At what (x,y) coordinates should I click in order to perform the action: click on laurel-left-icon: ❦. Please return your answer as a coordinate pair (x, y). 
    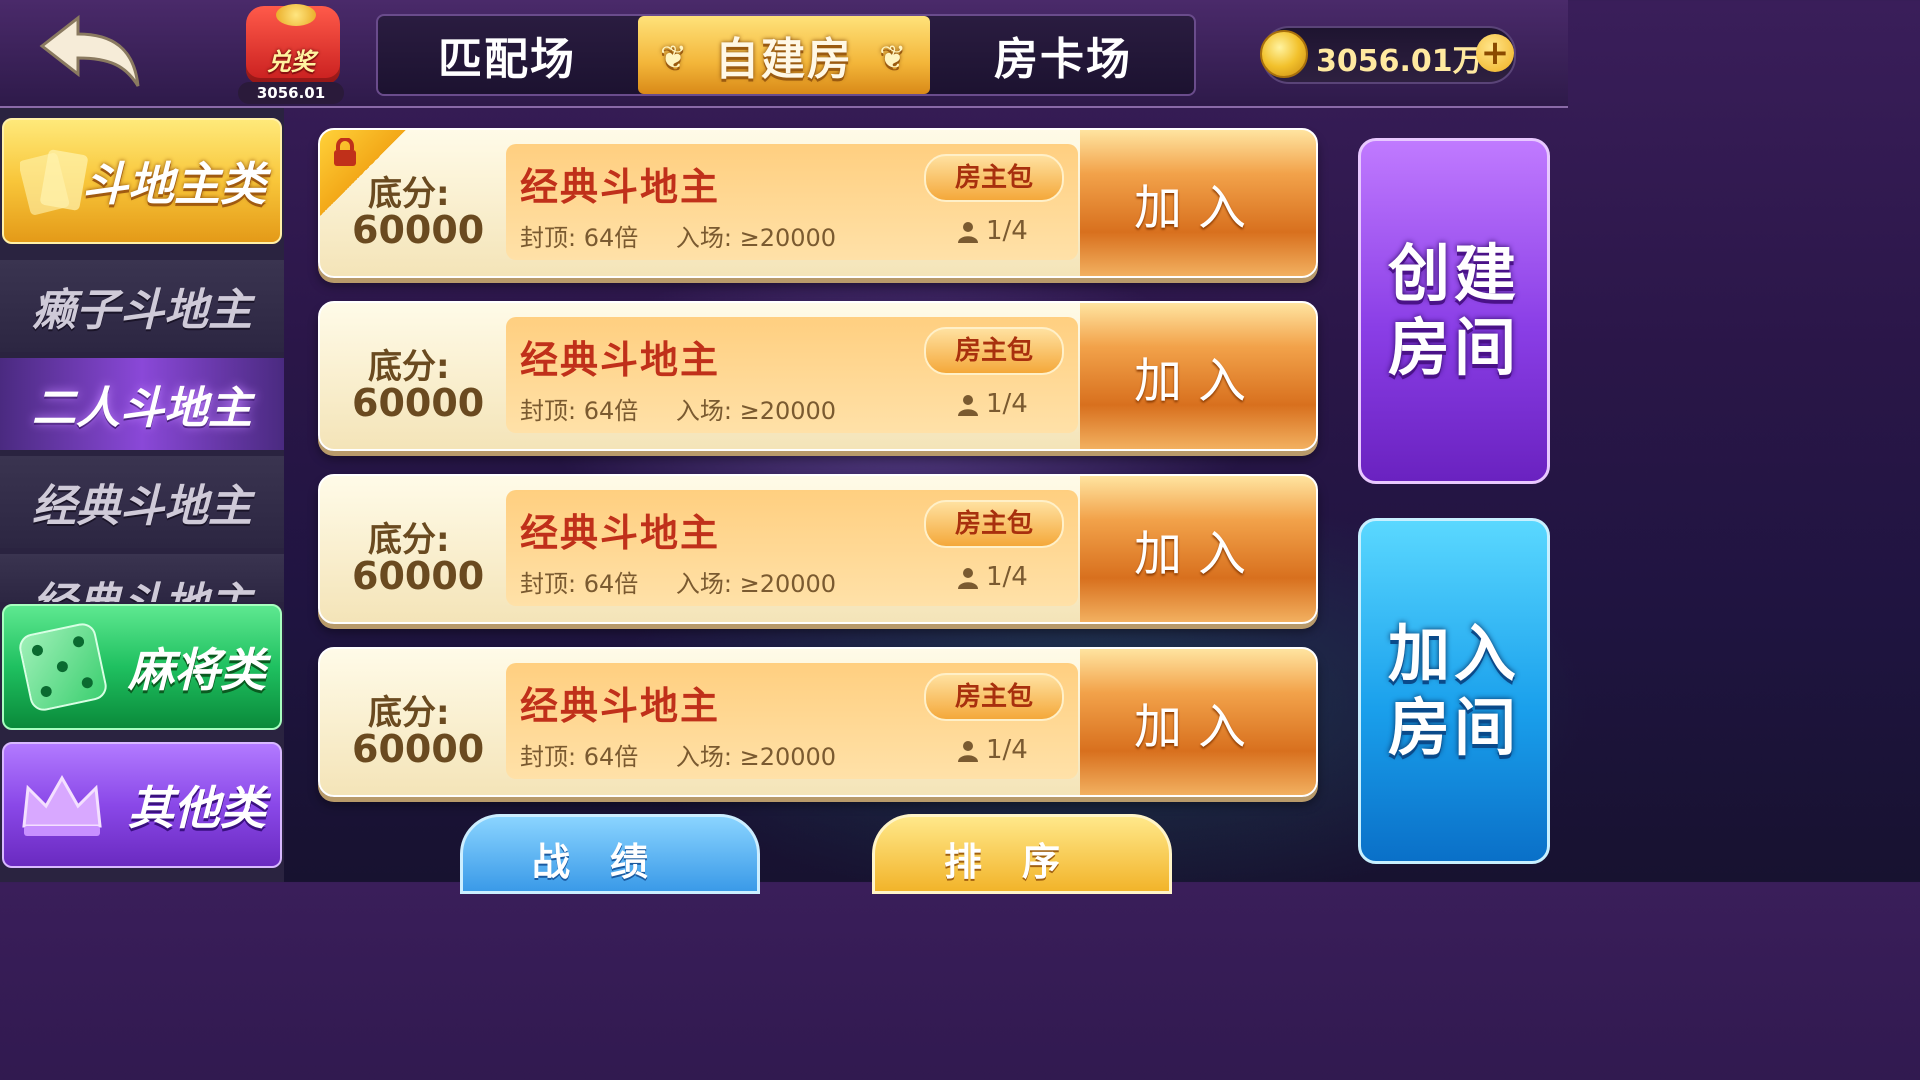
    Looking at the image, I should click on (674, 57).